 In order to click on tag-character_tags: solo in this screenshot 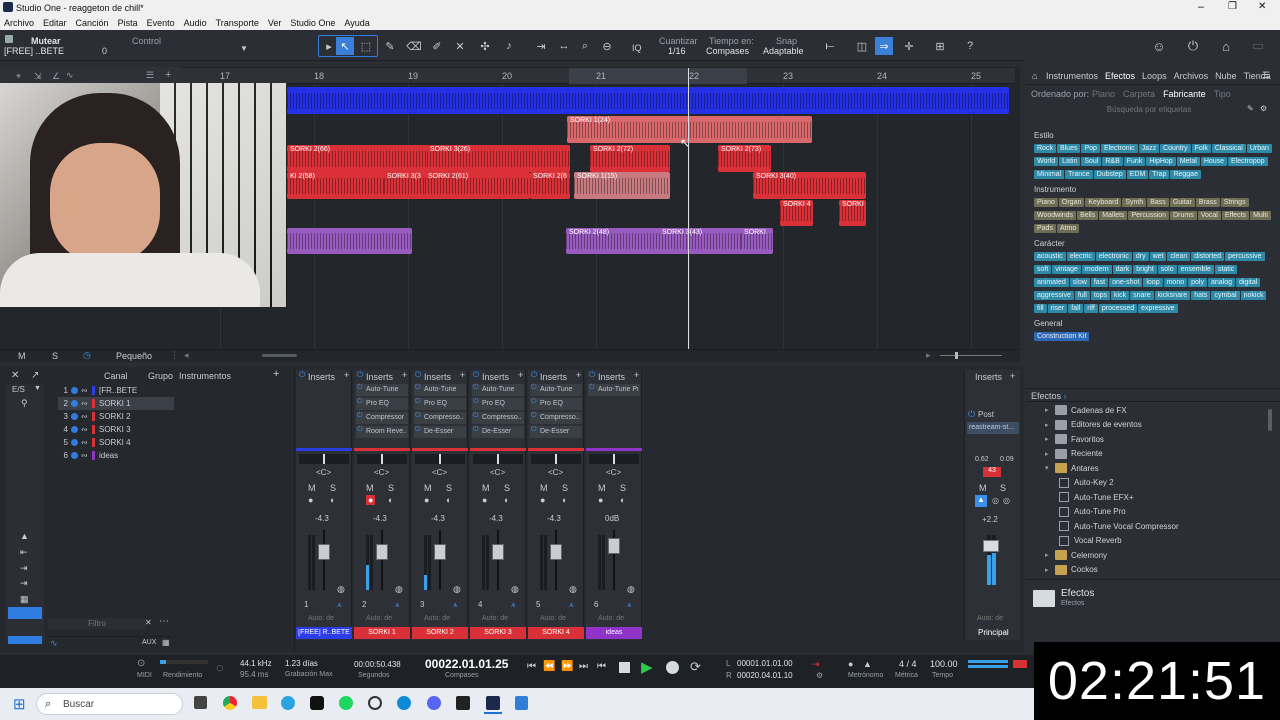, I will do `click(1167, 269)`.